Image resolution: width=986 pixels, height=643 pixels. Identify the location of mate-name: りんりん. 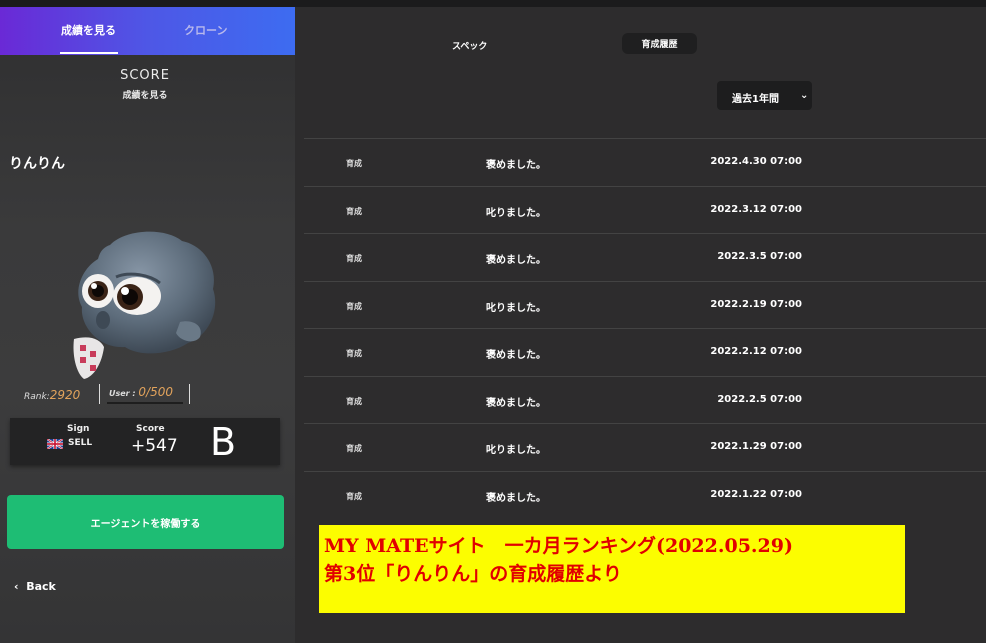
(37, 164).